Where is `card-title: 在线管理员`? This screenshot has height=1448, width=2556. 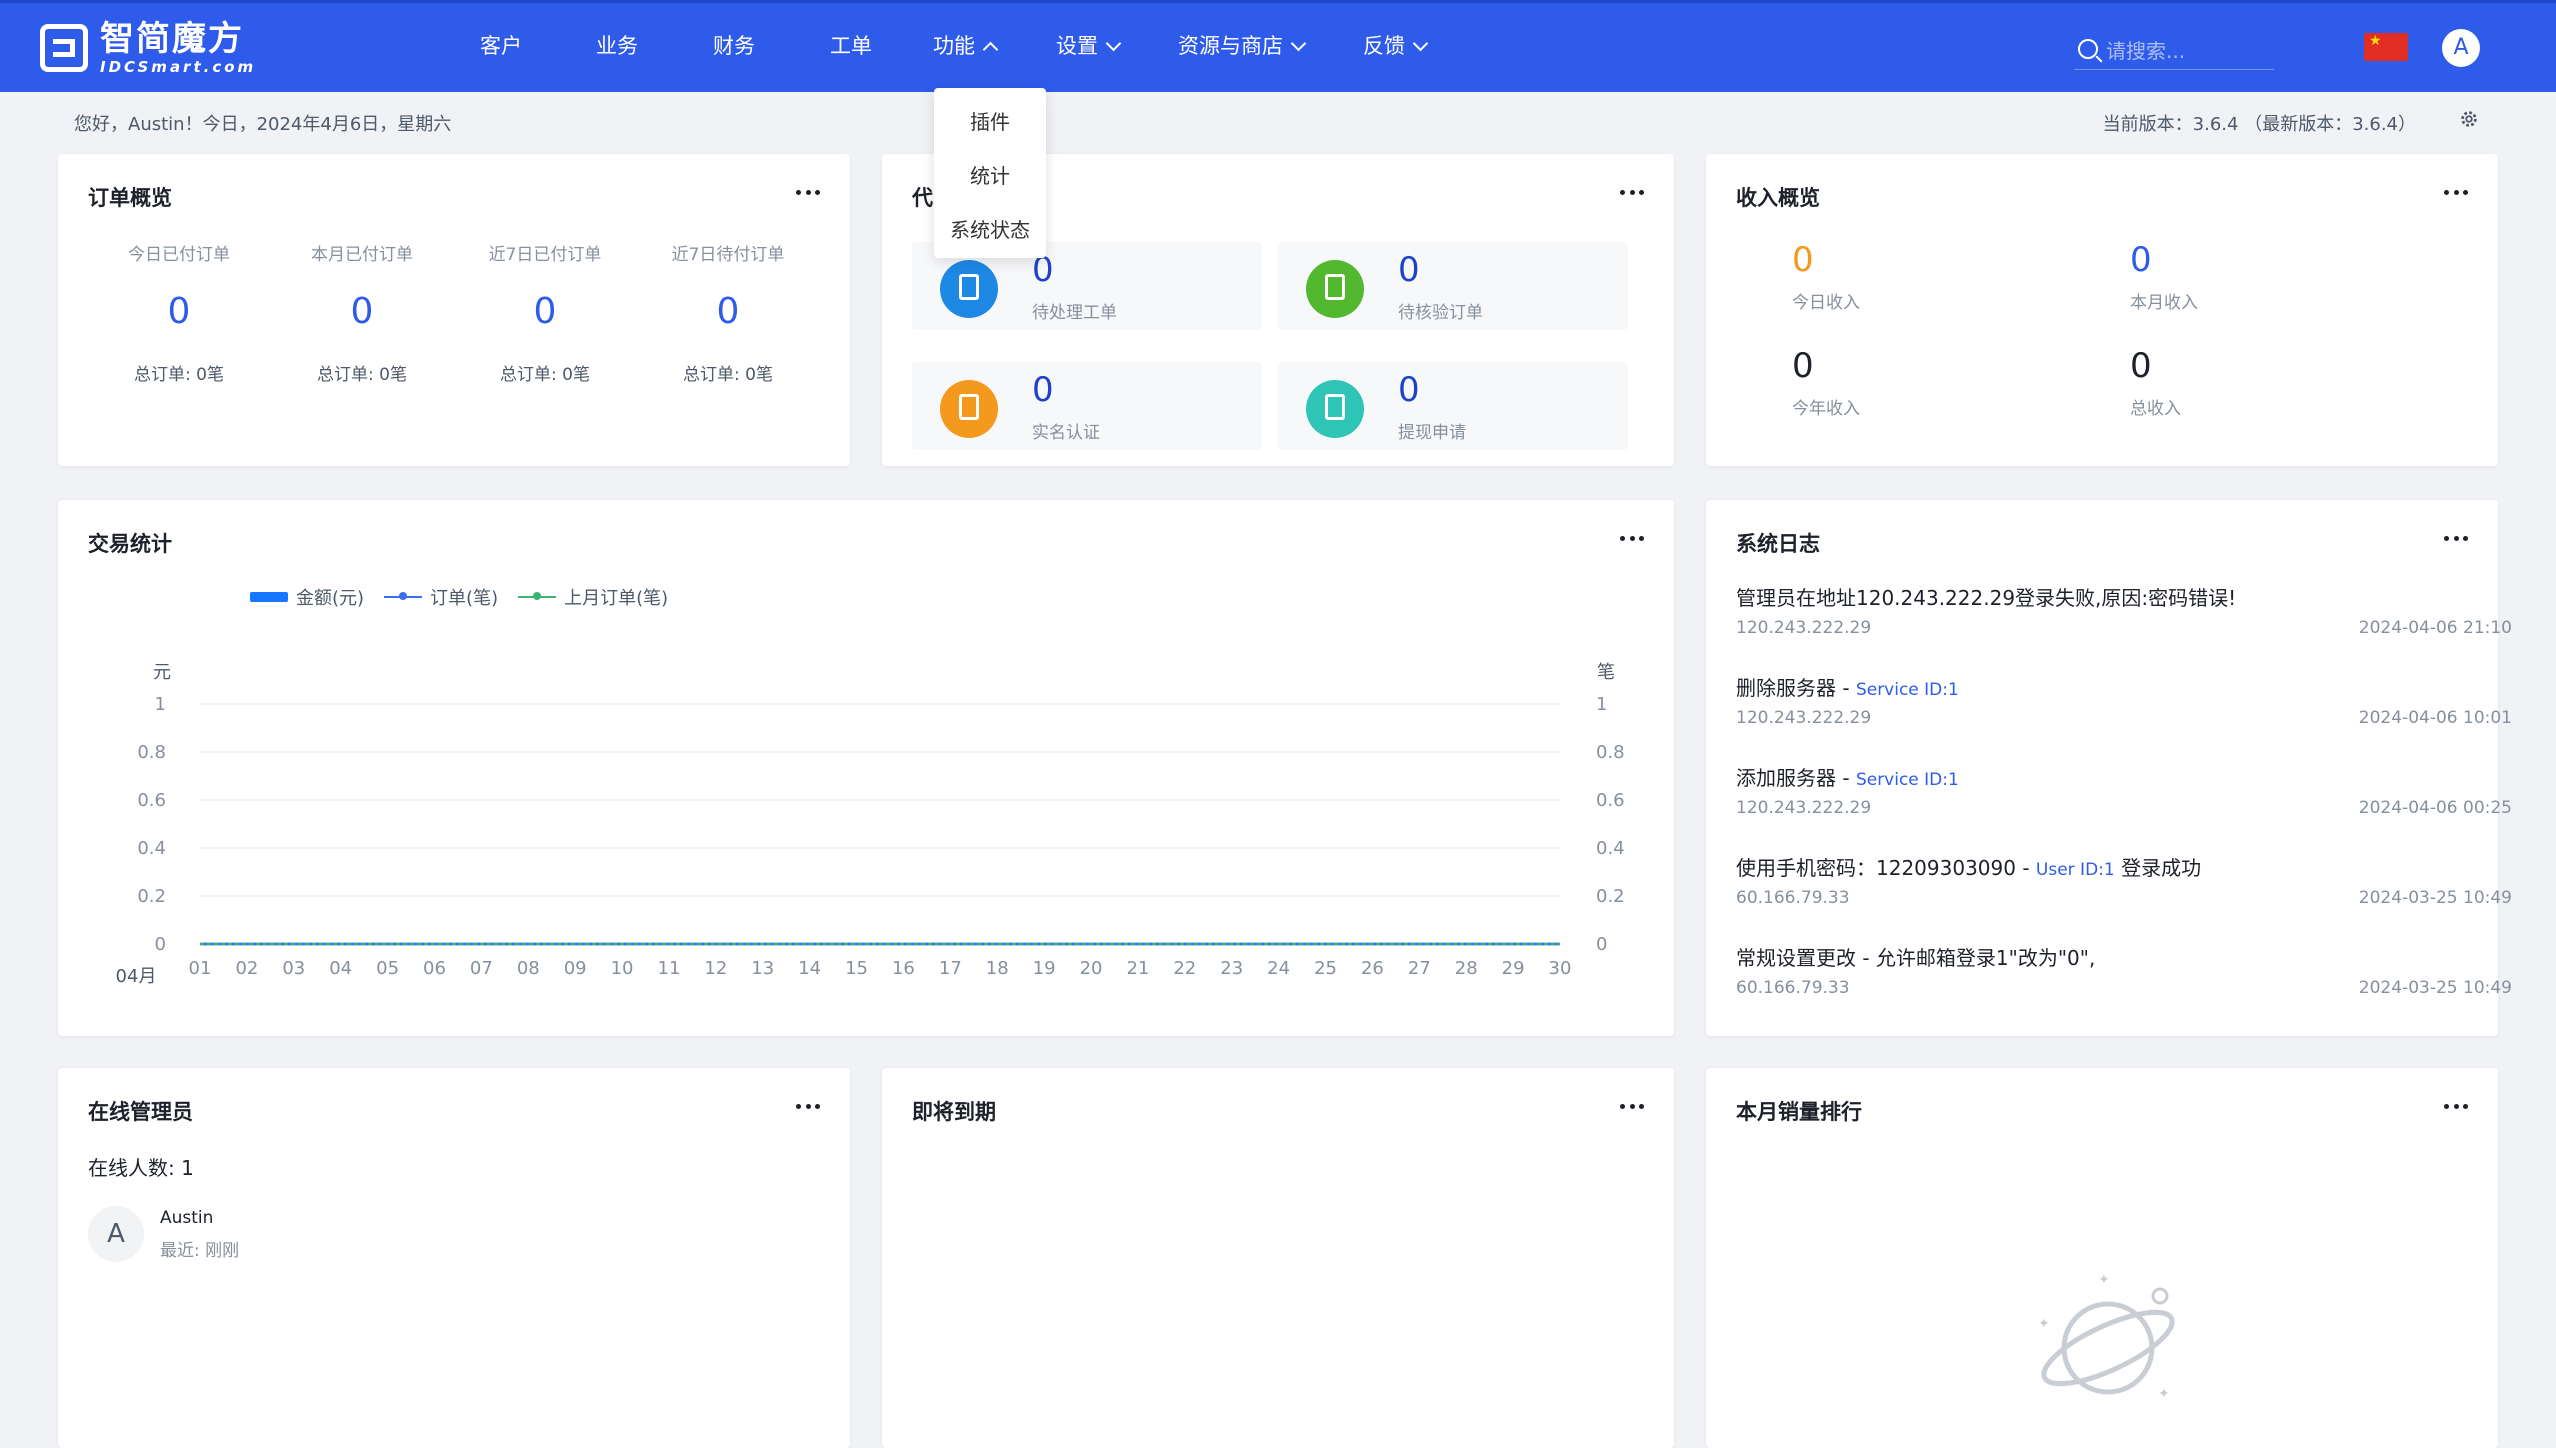 card-title: 在线管理员 is located at coordinates (140, 1112).